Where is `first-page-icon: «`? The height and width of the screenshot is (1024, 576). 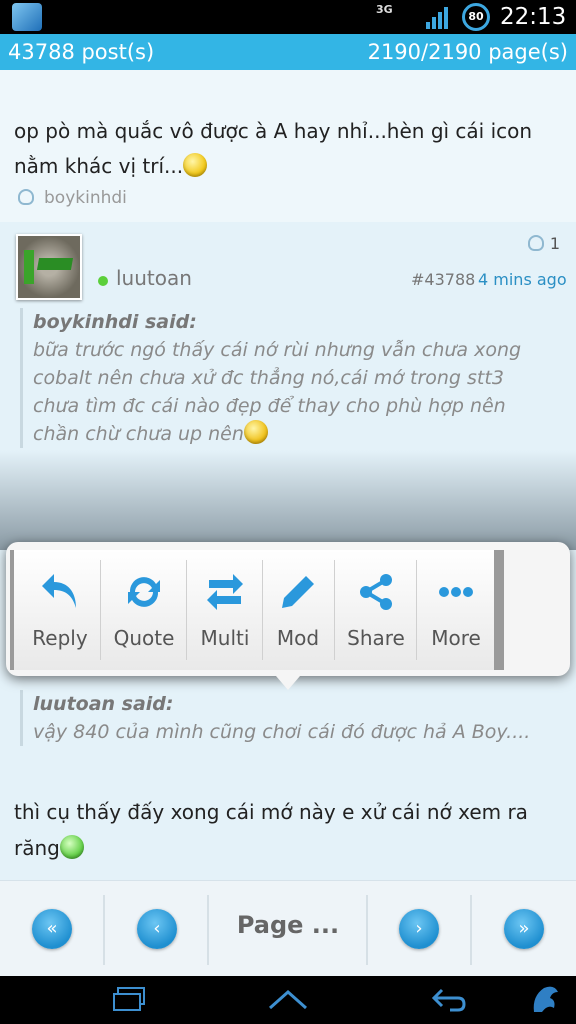
first-page-icon: « is located at coordinates (52, 928).